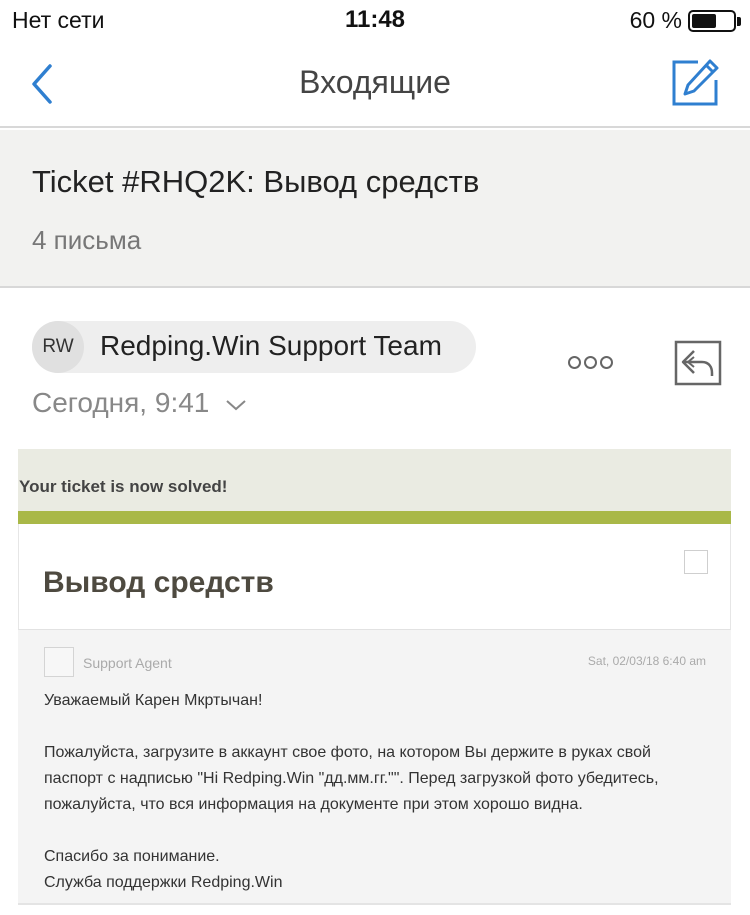 Image resolution: width=750 pixels, height=915 pixels. I want to click on status-bar: Нет сети 11:48 60 %, so click(375, 20).